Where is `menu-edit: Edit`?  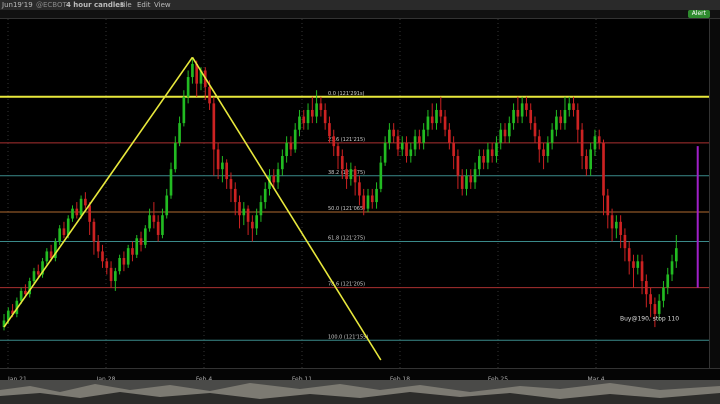
menu-edit: Edit is located at coordinates (144, 5).